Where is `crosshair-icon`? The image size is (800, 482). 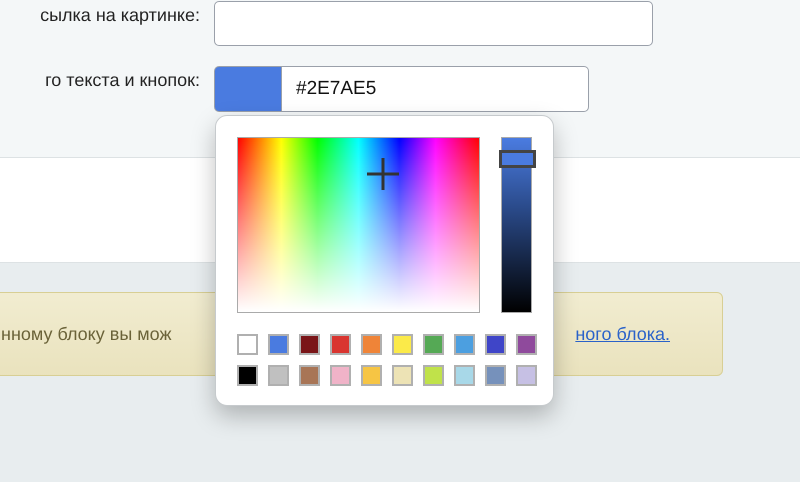
crosshair-icon is located at coordinates (383, 174).